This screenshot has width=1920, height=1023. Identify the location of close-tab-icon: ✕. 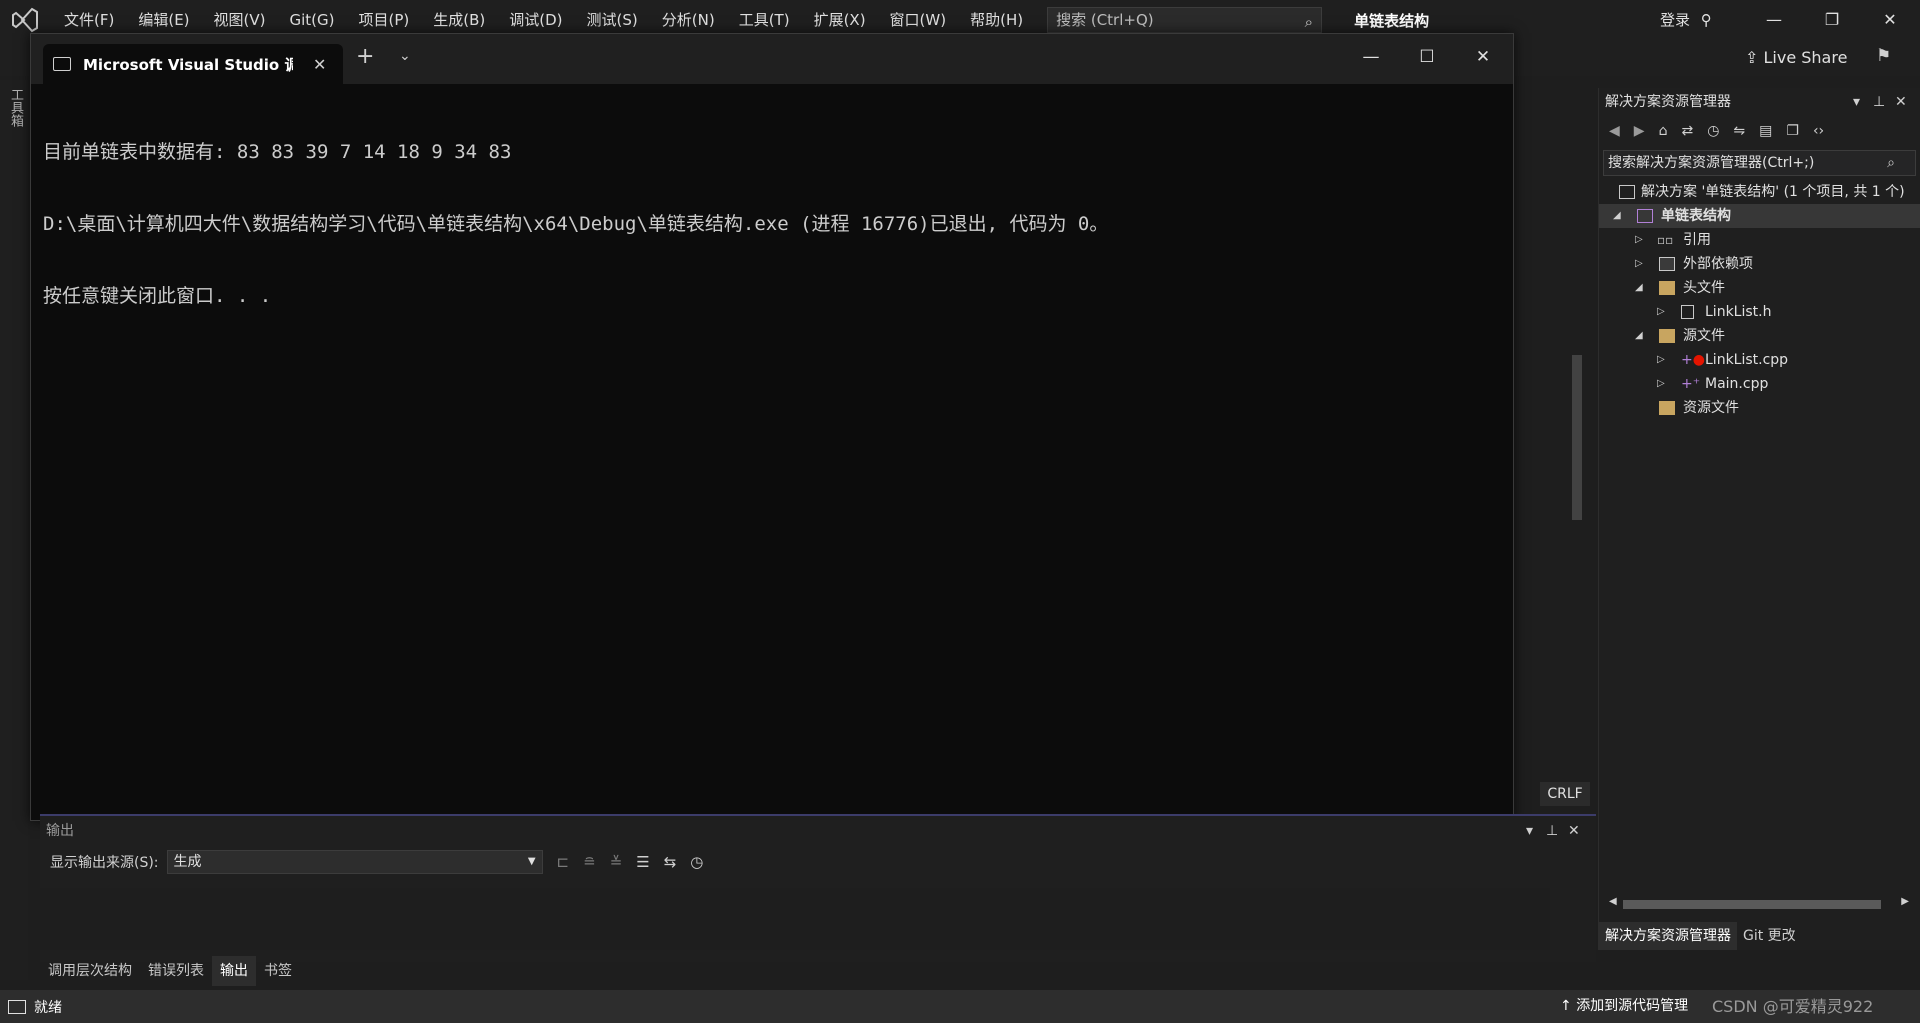
(319, 64).